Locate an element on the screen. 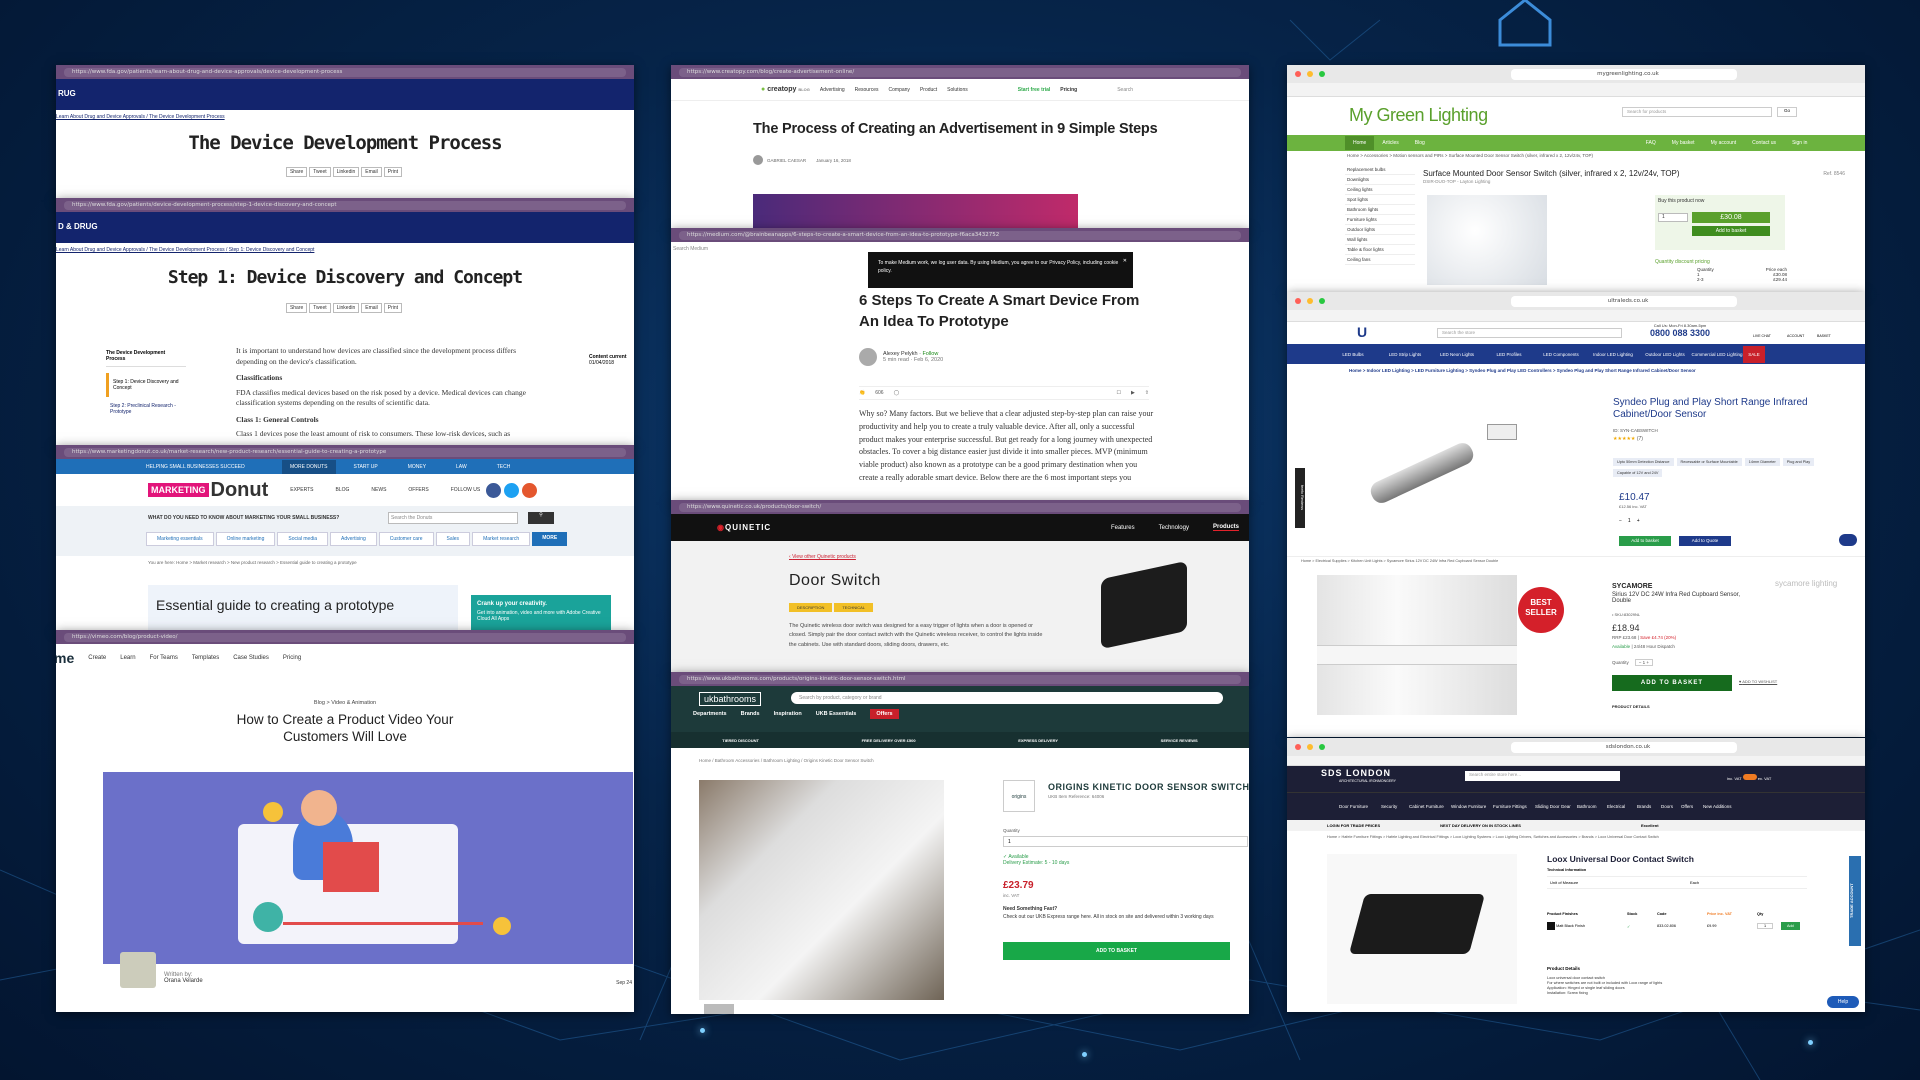  nav-create: Create is located at coordinates (97, 658).